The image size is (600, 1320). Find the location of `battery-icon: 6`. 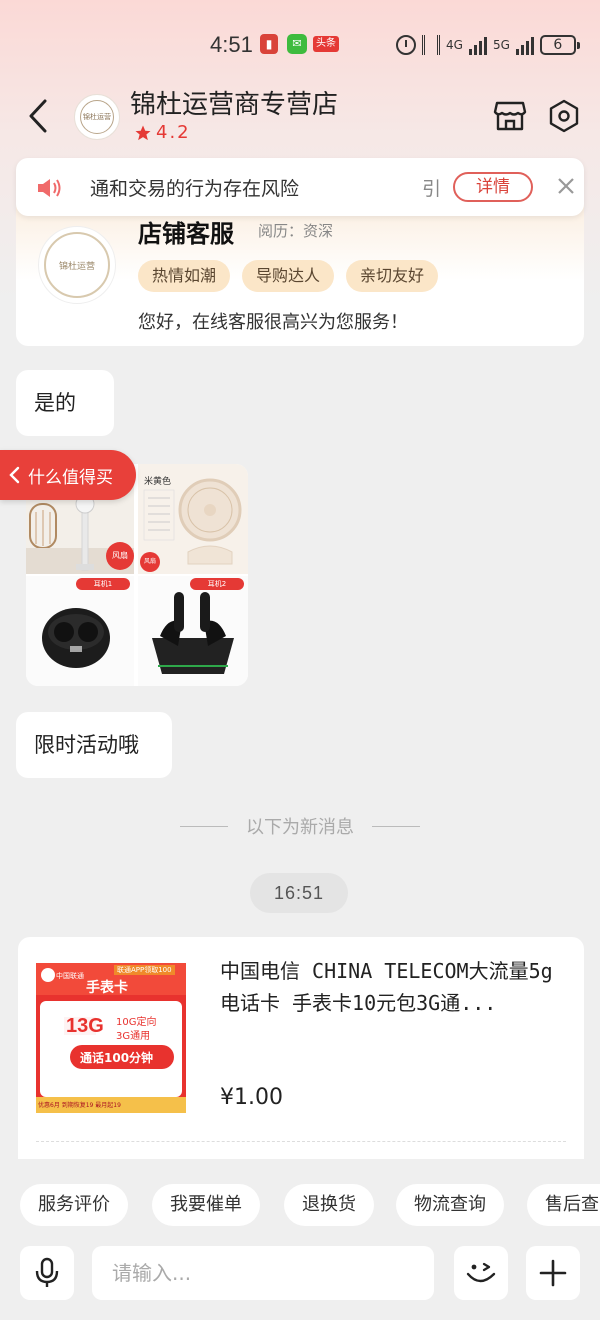

battery-icon: 6 is located at coordinates (559, 45).